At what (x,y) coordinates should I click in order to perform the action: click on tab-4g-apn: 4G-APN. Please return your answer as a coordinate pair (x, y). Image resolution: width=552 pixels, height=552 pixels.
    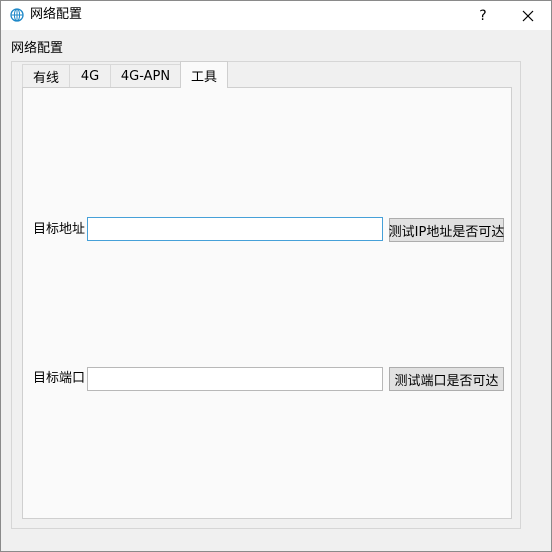
    Looking at the image, I should click on (145, 76).